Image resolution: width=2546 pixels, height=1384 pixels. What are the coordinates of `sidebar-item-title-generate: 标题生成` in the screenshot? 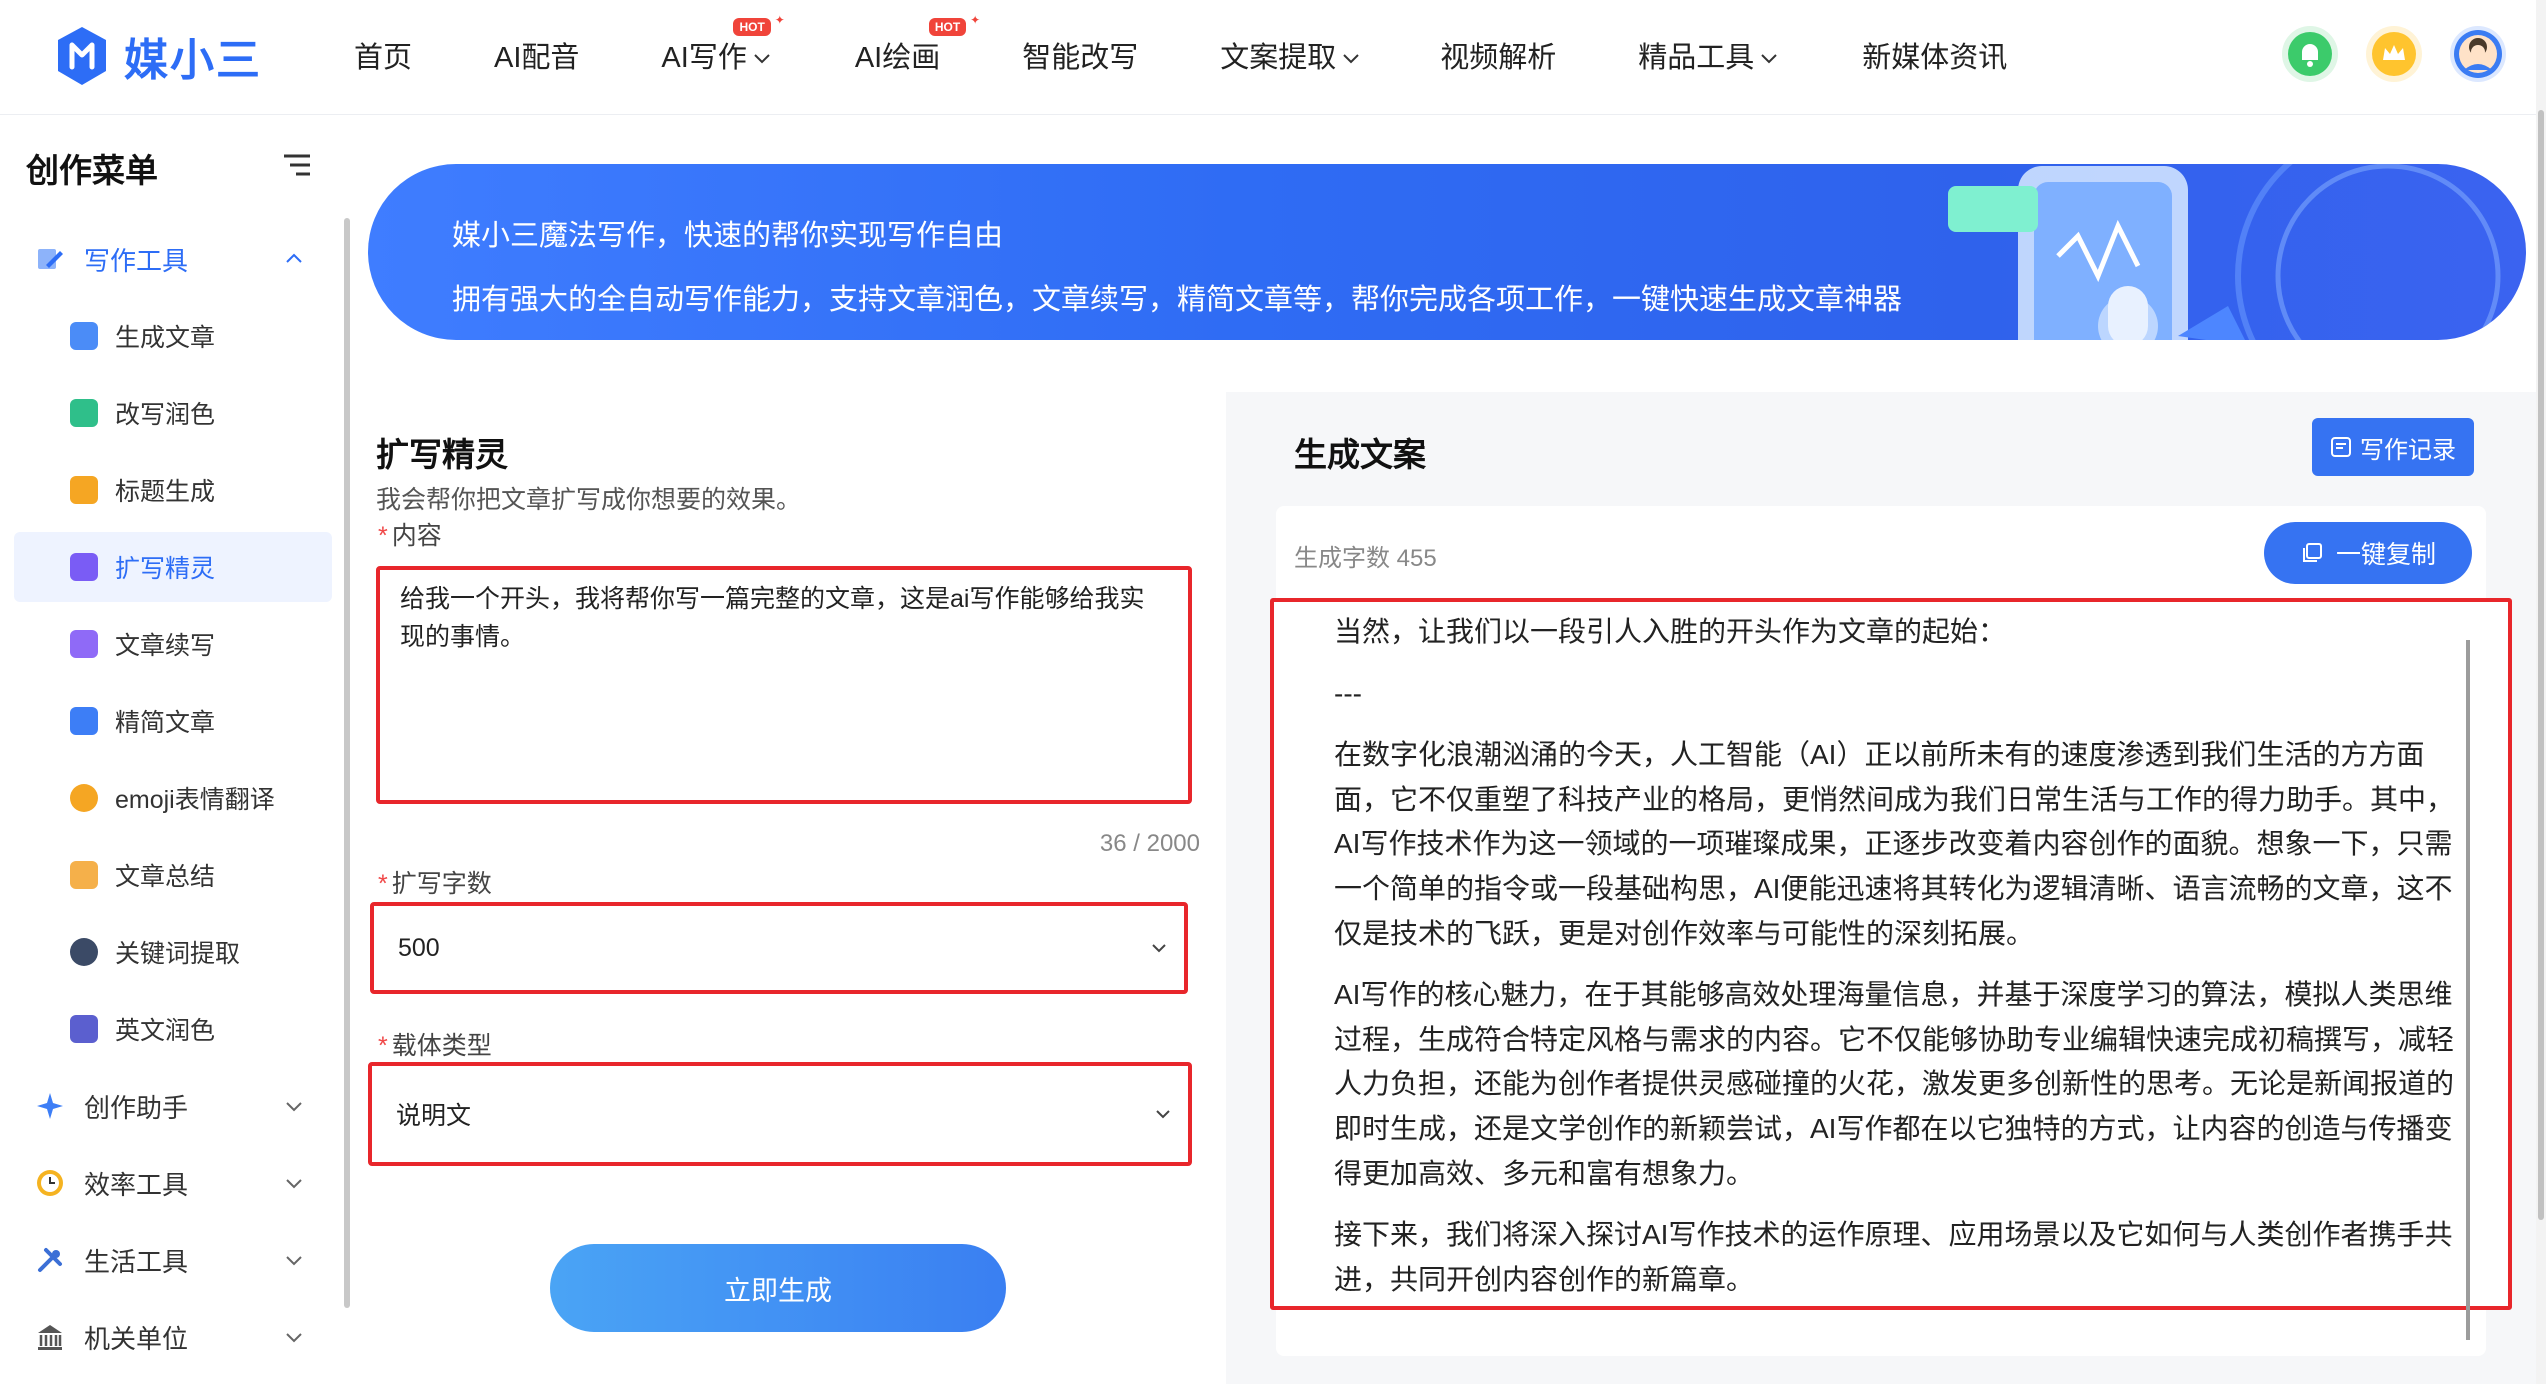 It's located at (173, 490).